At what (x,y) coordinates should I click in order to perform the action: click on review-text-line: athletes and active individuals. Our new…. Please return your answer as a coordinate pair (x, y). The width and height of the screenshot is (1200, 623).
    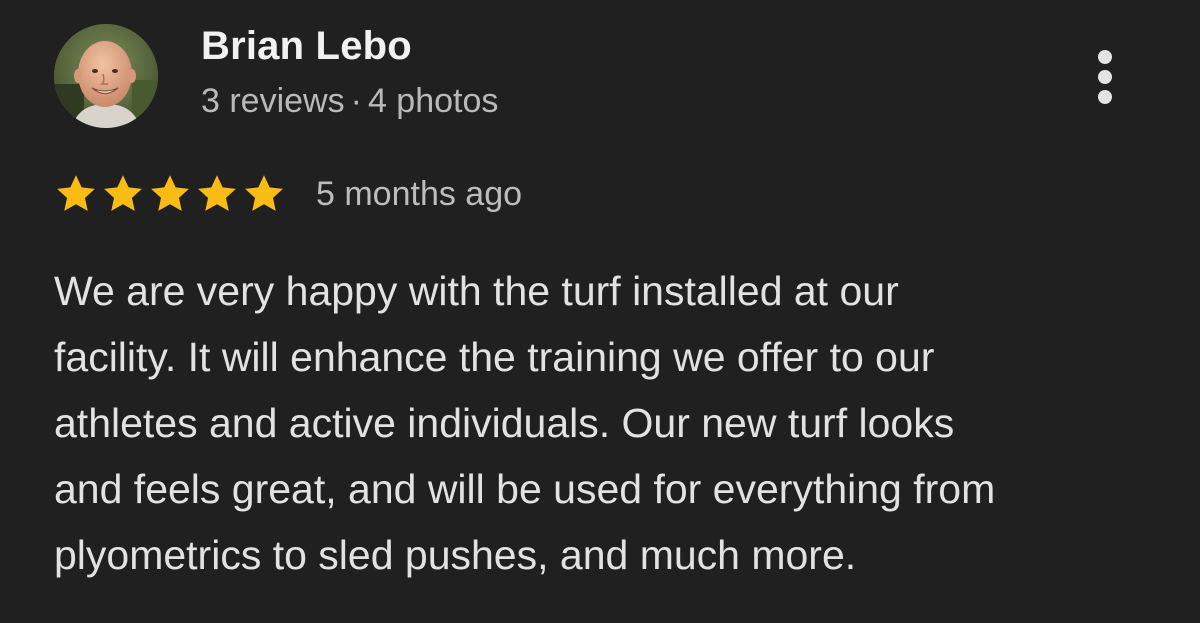
    Looking at the image, I should click on (504, 423).